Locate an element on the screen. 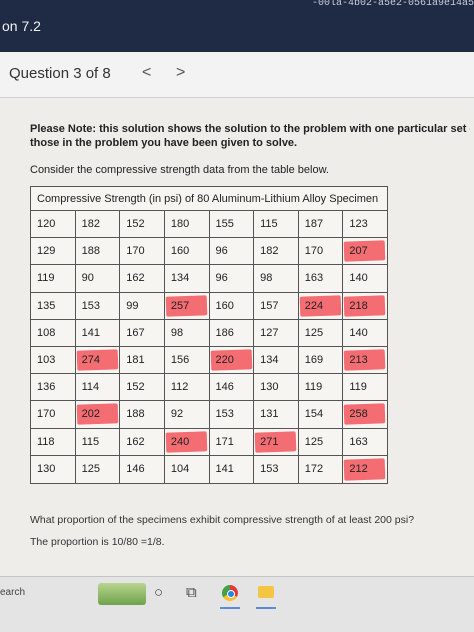  cell-value: 160 is located at coordinates (180, 251).